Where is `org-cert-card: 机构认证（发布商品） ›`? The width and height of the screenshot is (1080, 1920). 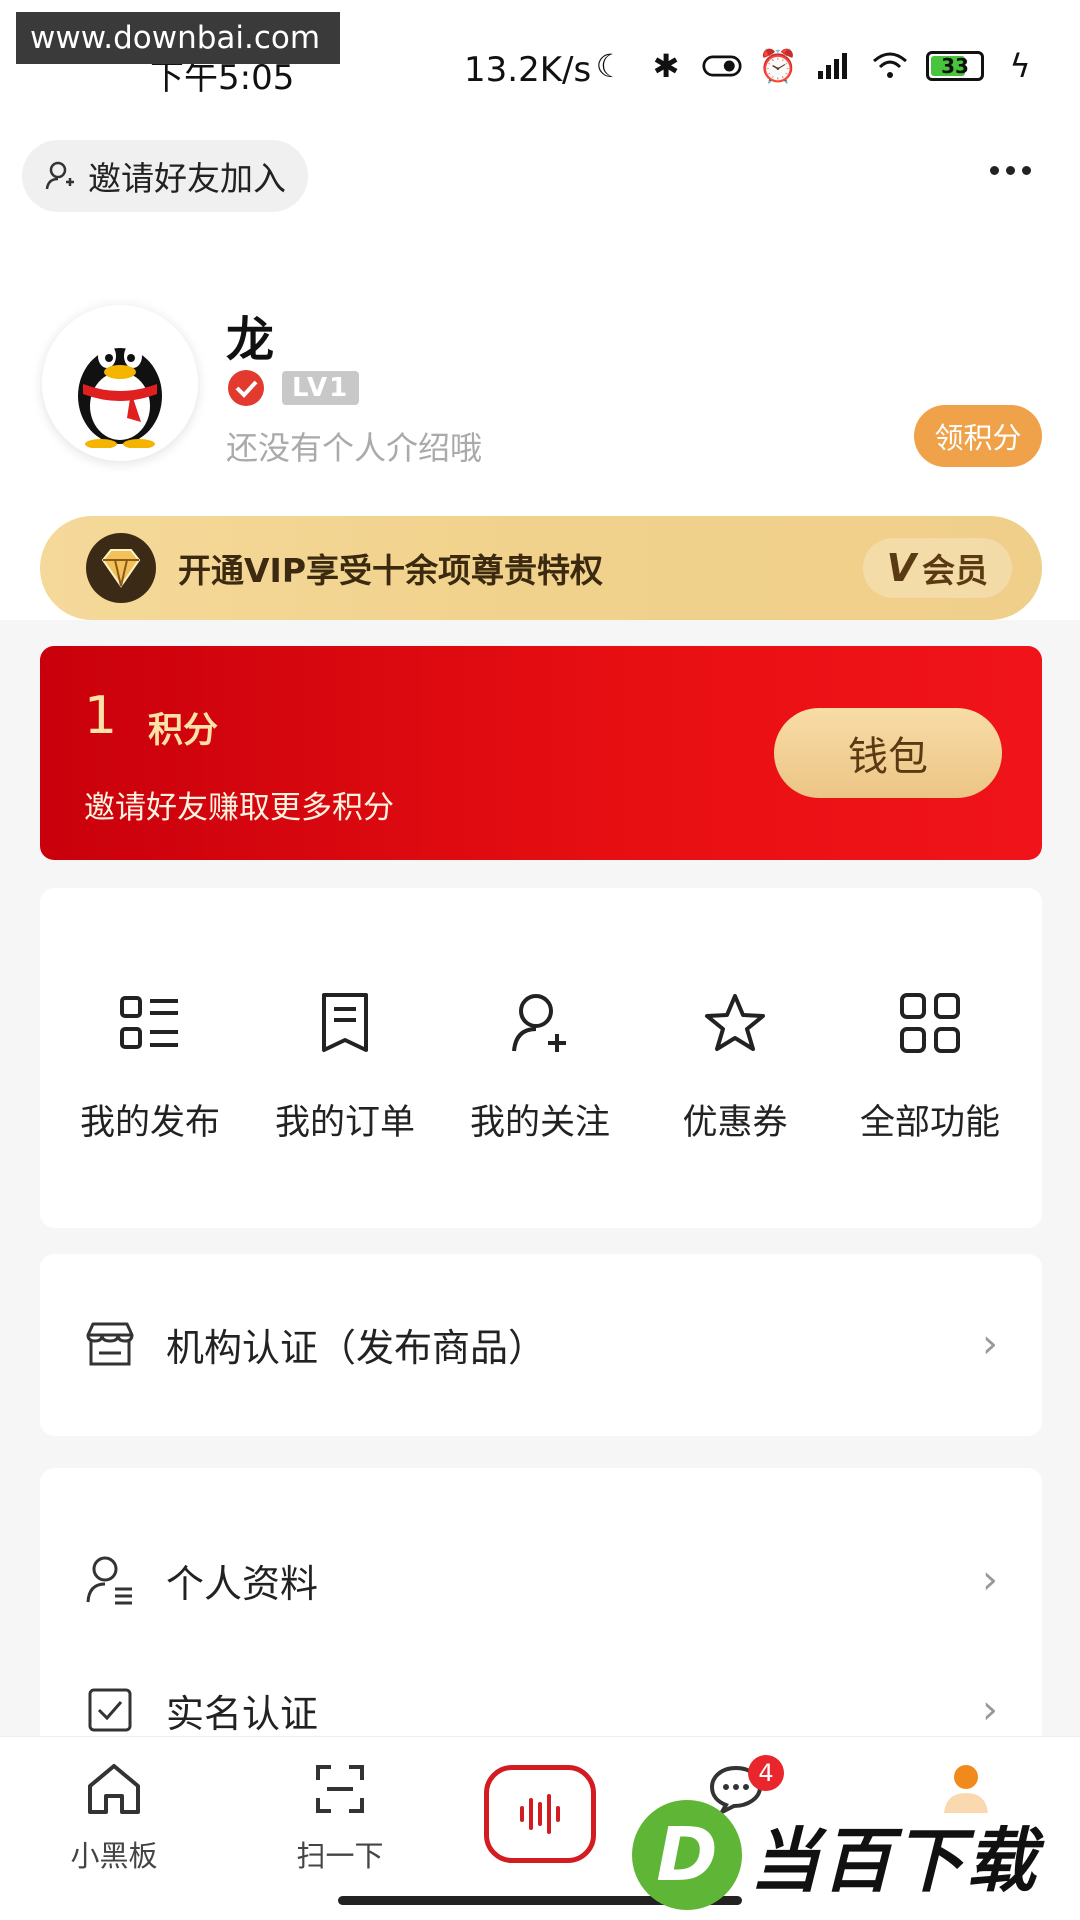
org-cert-card: 机构认证（发布商品） › is located at coordinates (541, 1345).